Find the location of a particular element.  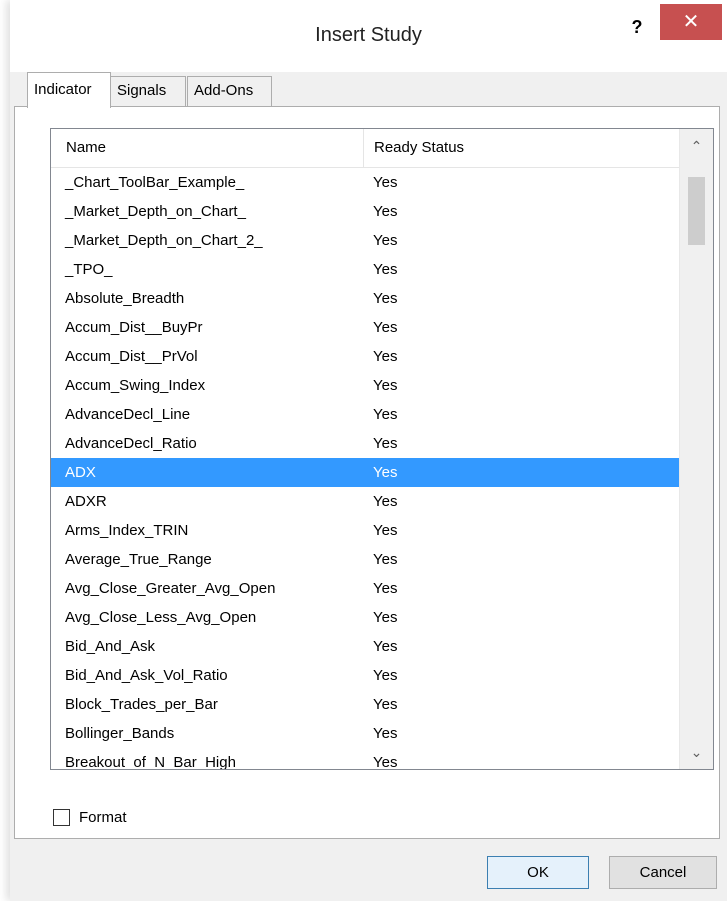

tab-indicator: Indicator is located at coordinates (69, 90).